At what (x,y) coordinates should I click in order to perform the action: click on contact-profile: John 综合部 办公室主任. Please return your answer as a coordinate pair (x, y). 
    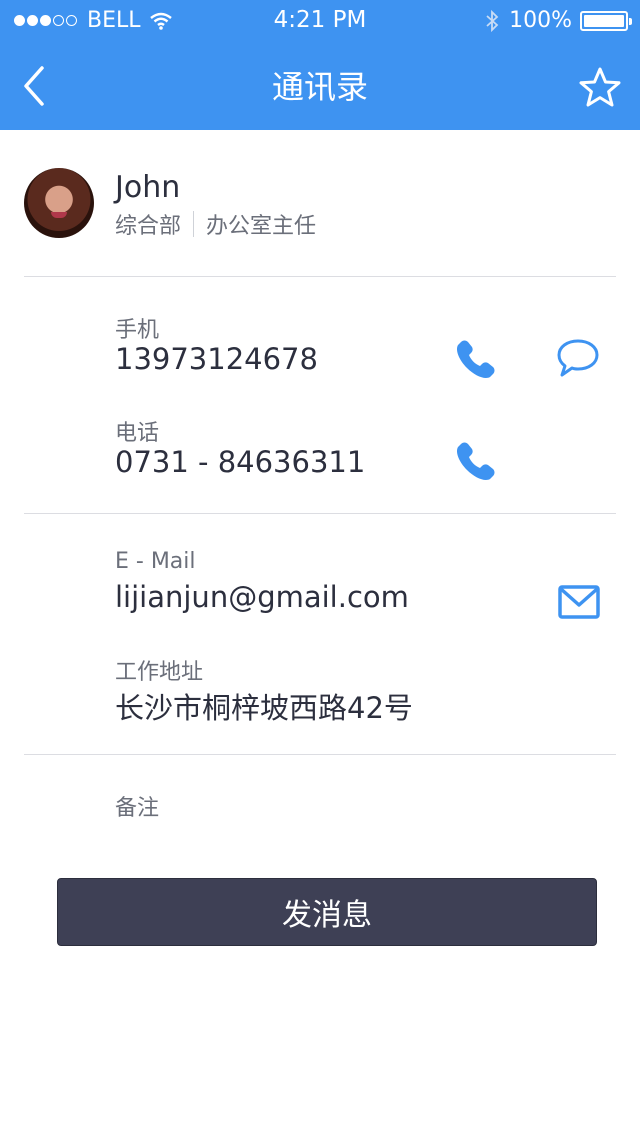
    Looking at the image, I should click on (320, 204).